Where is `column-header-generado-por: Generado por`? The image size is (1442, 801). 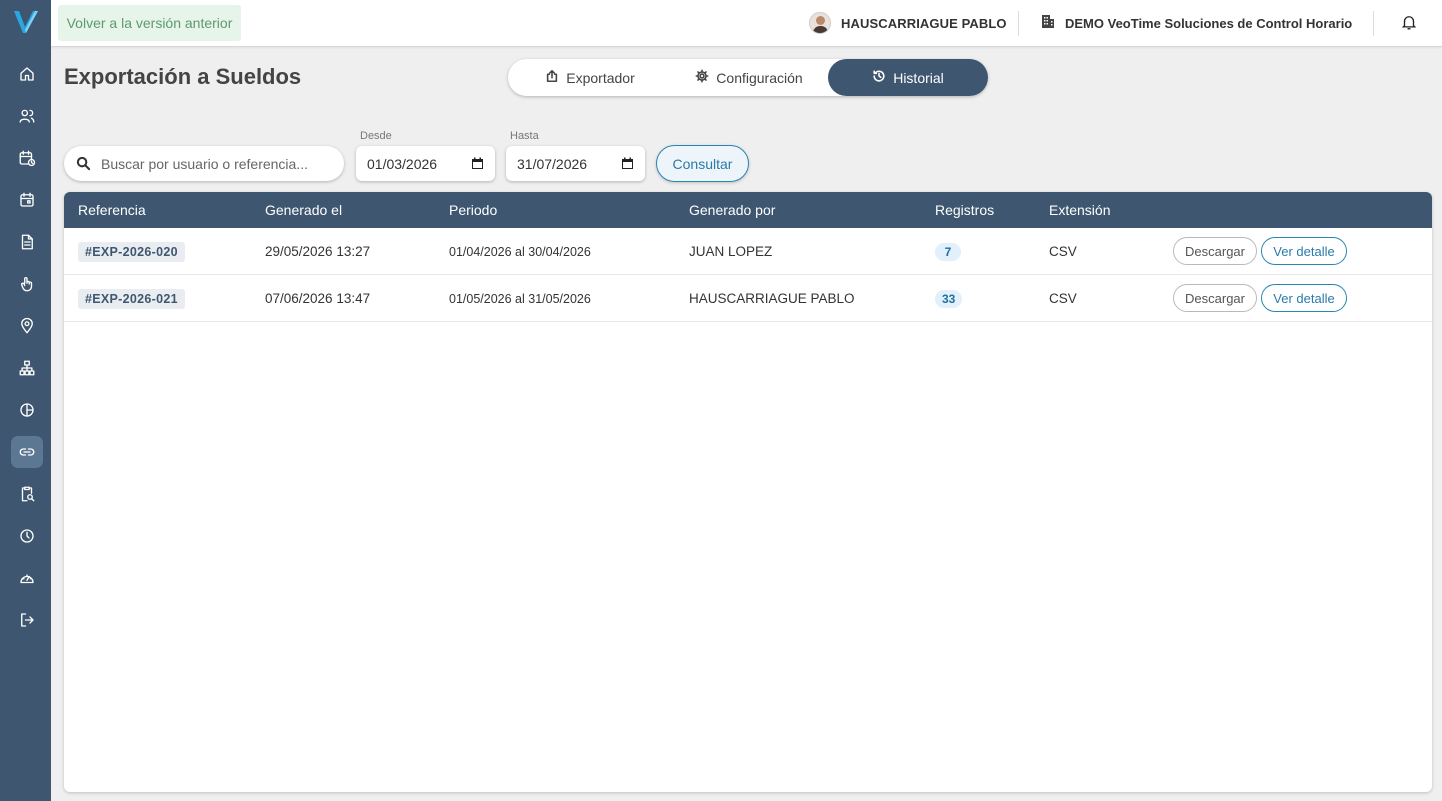
column-header-generado-por: Generado por is located at coordinates (732, 210).